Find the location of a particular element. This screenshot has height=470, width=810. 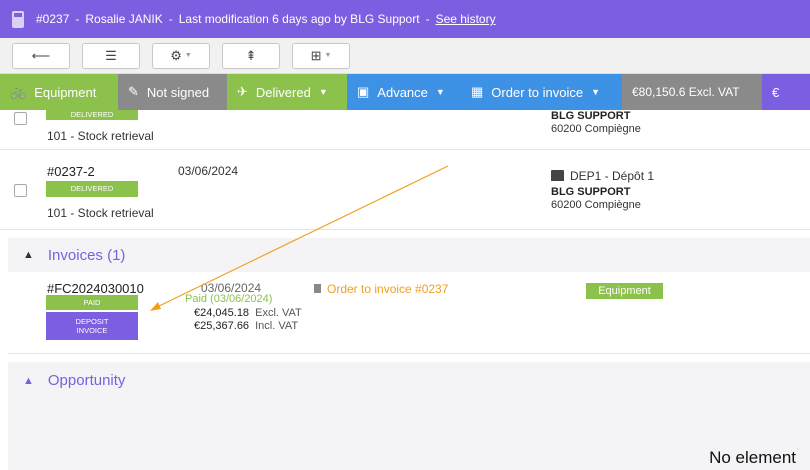

upload-top-icon: ⇞ is located at coordinates (251, 55).